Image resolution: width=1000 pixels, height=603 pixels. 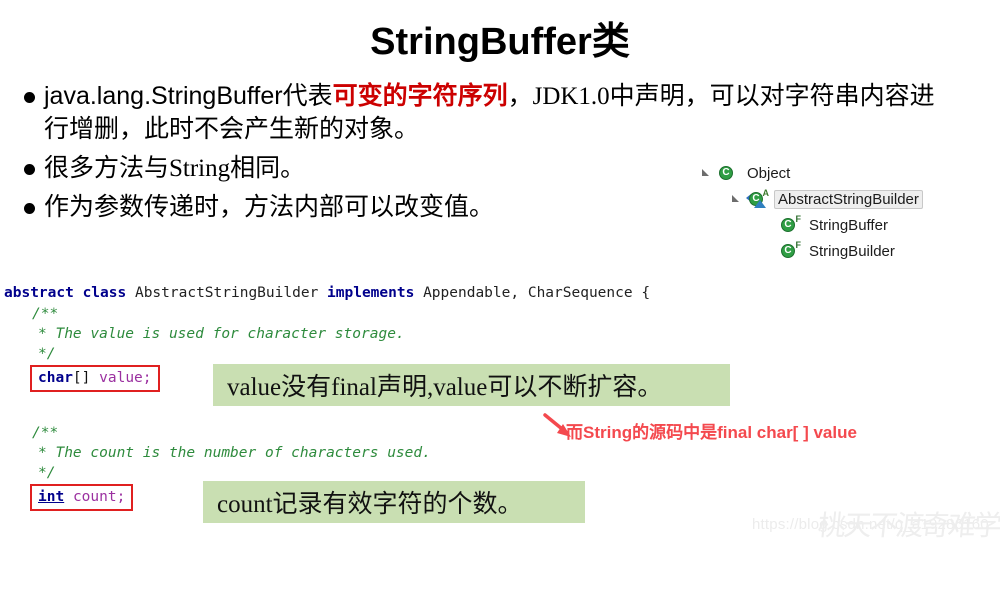 I want to click on type-name-abstractstringbuilder: AbstractStringBuilder, so click(x=226, y=293).